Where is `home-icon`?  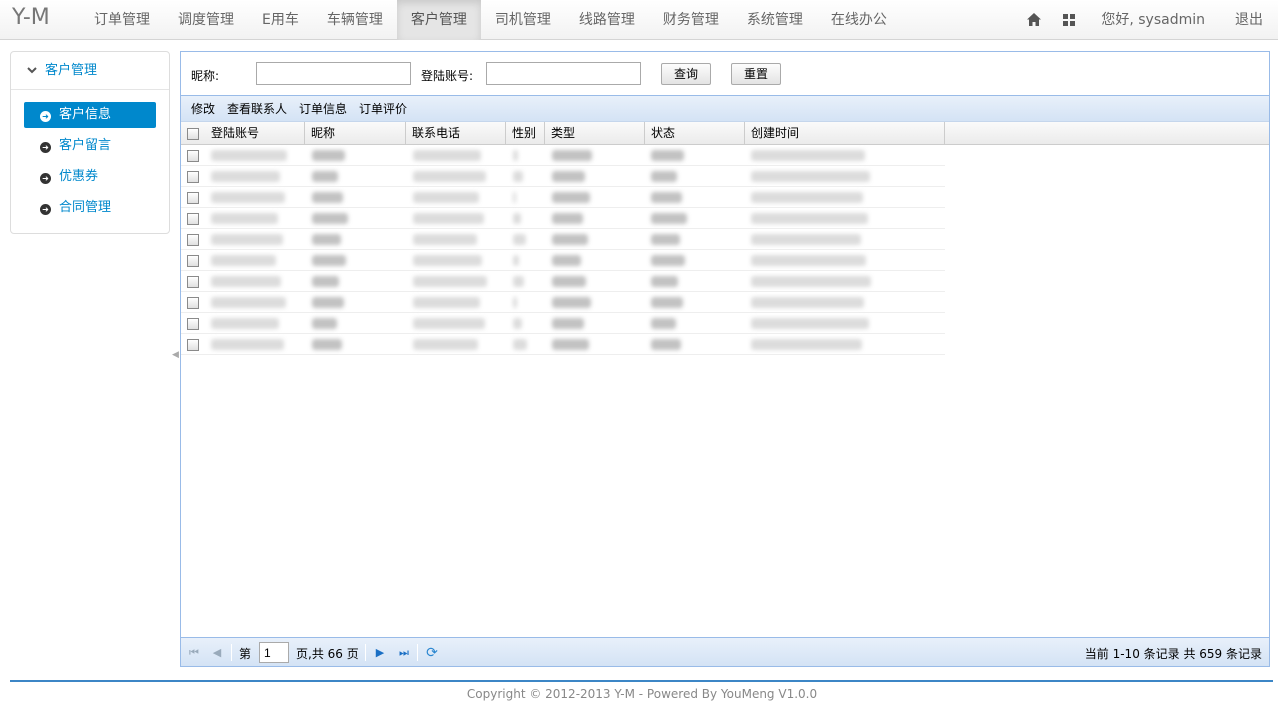
home-icon is located at coordinates (1034, 19).